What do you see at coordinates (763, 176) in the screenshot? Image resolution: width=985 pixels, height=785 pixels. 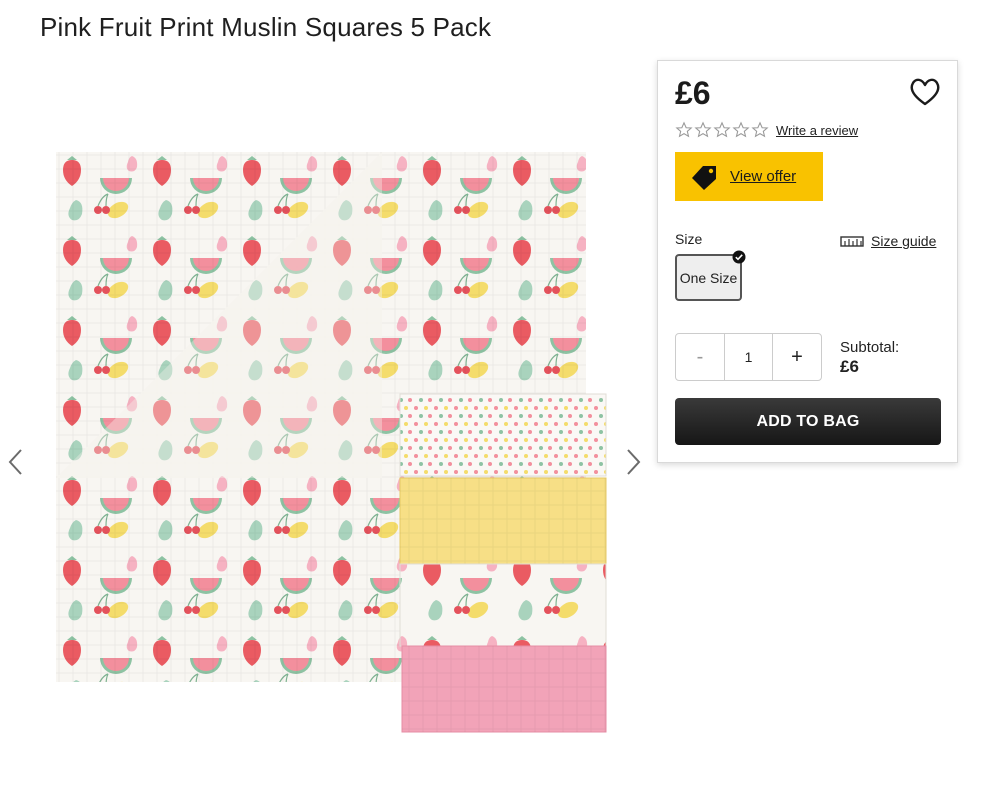 I see `view-offer-label: View offer` at bounding box center [763, 176].